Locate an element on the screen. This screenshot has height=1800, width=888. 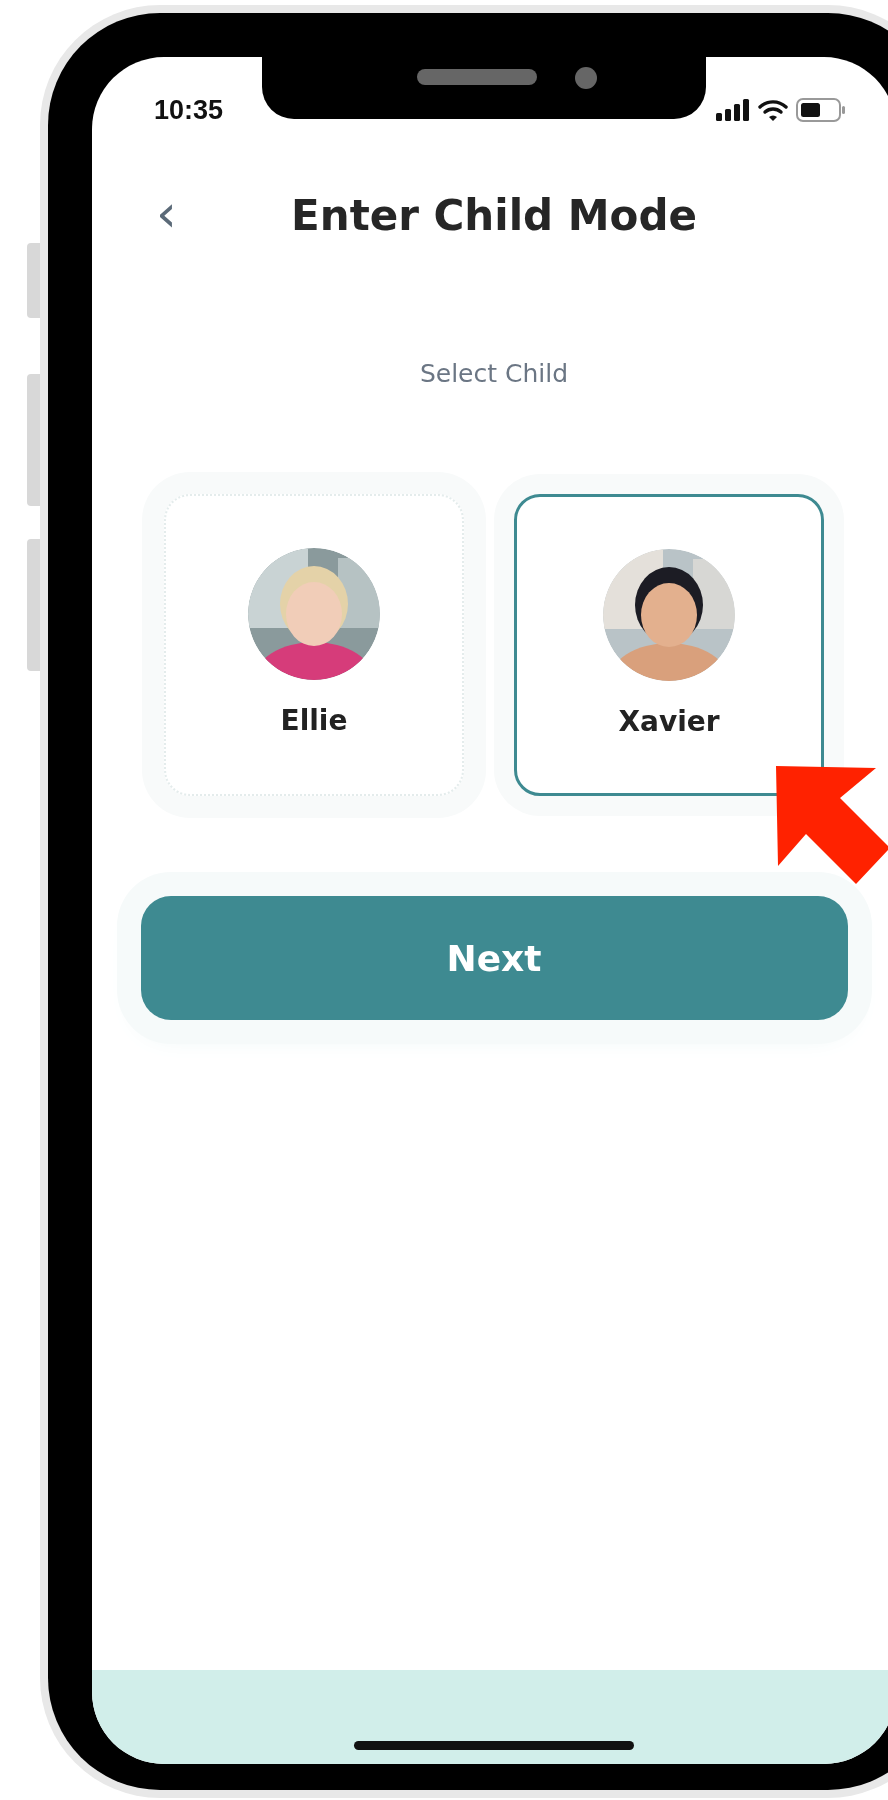
back-button: ‹ is located at coordinates (166, 213).